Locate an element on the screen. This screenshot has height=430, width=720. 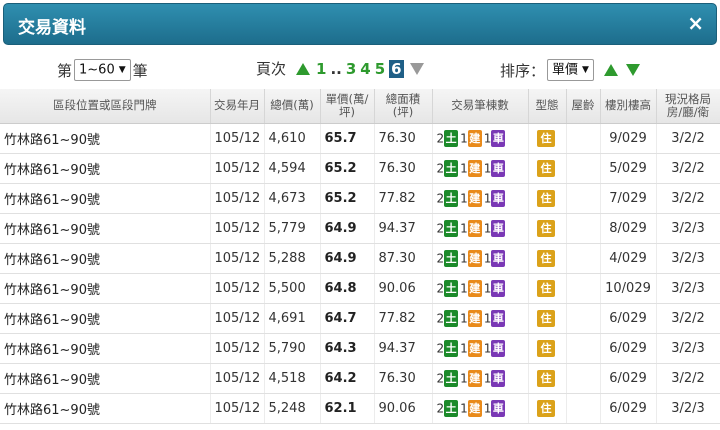
cell-unit-price: 64.3 is located at coordinates (347, 348).